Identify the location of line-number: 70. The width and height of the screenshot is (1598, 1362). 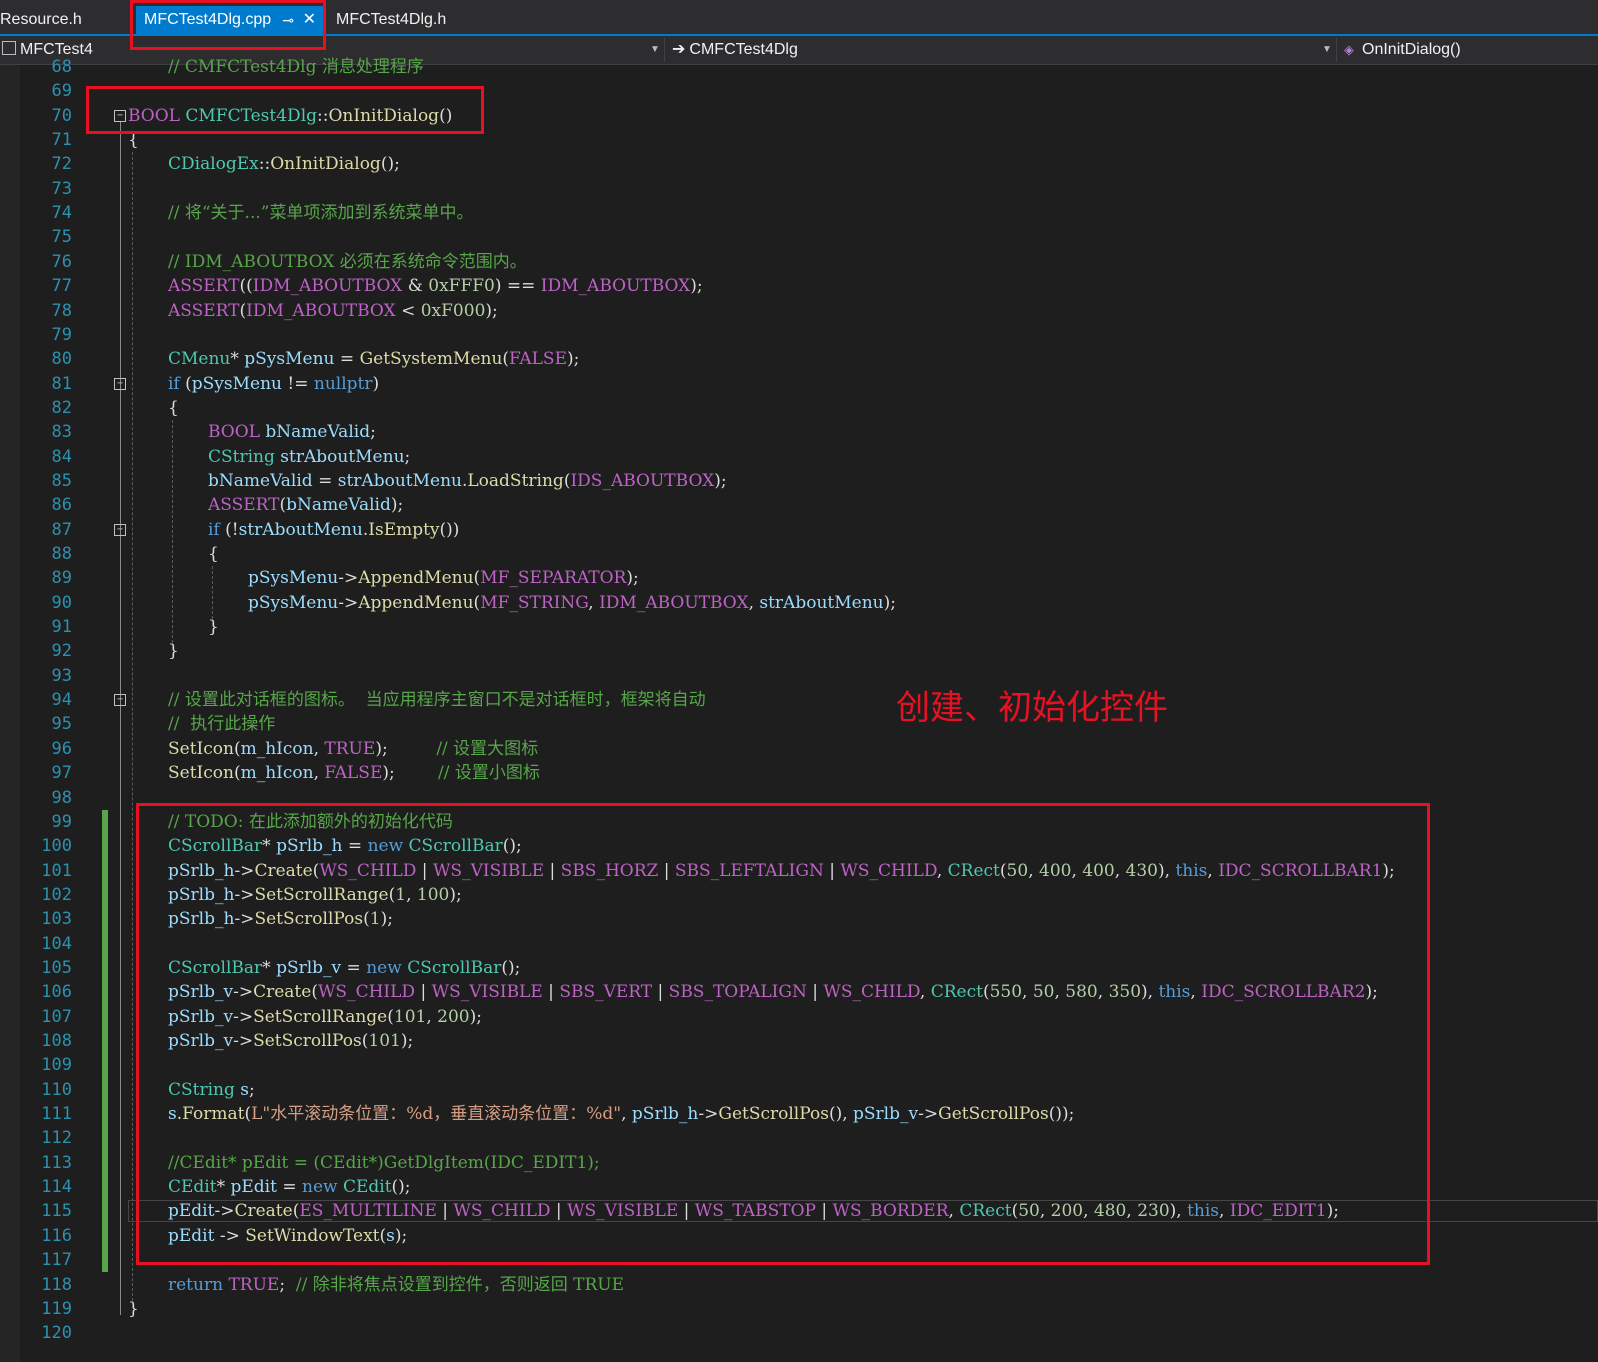
(61, 115).